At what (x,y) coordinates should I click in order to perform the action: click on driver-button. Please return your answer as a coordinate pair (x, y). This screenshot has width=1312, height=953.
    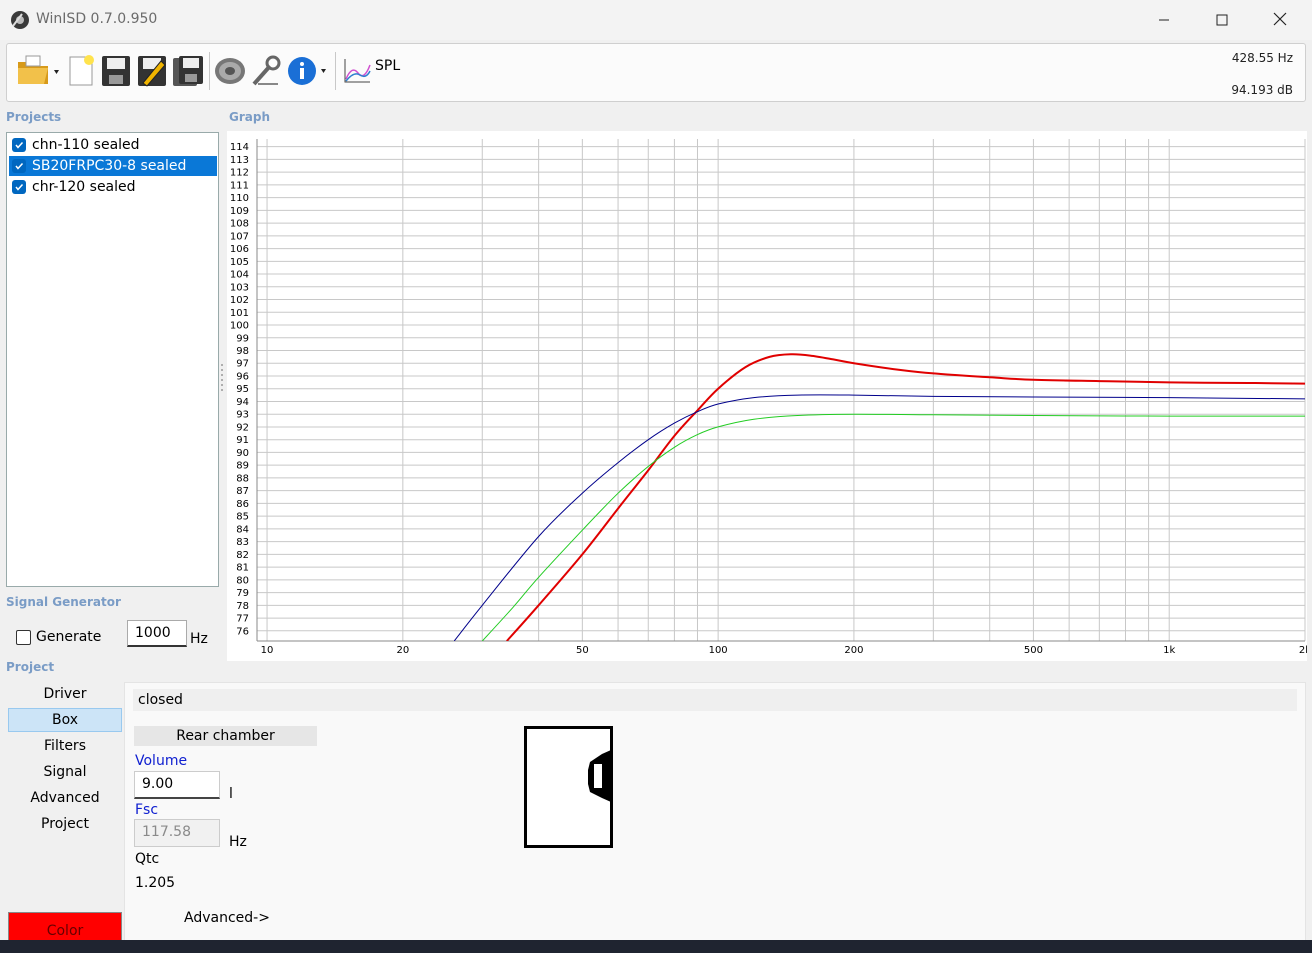
    Looking at the image, I should click on (230, 71).